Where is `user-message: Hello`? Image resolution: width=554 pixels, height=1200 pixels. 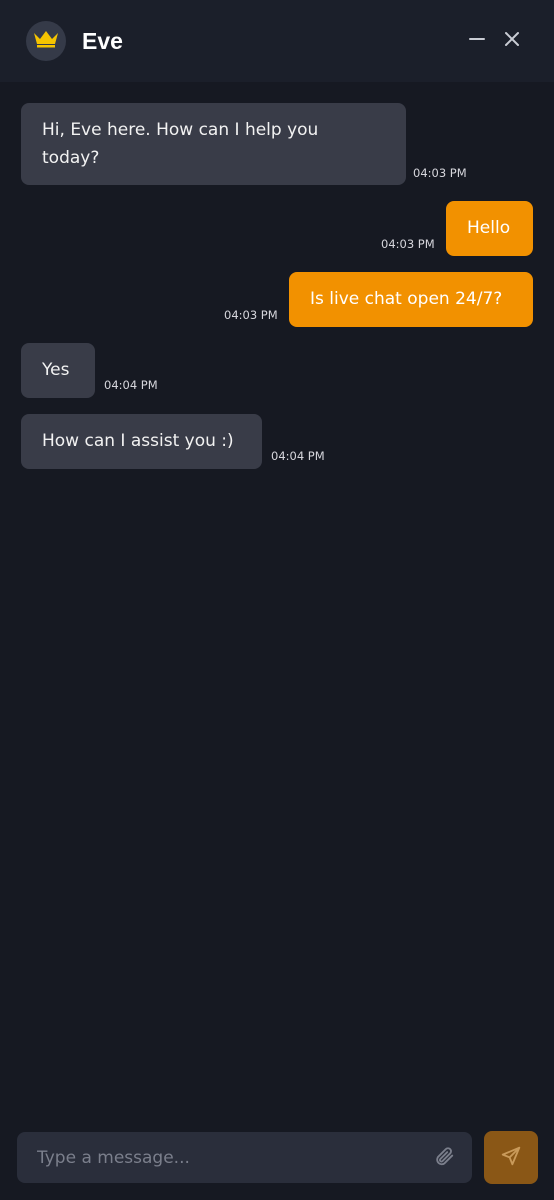 user-message: Hello is located at coordinates (489, 228).